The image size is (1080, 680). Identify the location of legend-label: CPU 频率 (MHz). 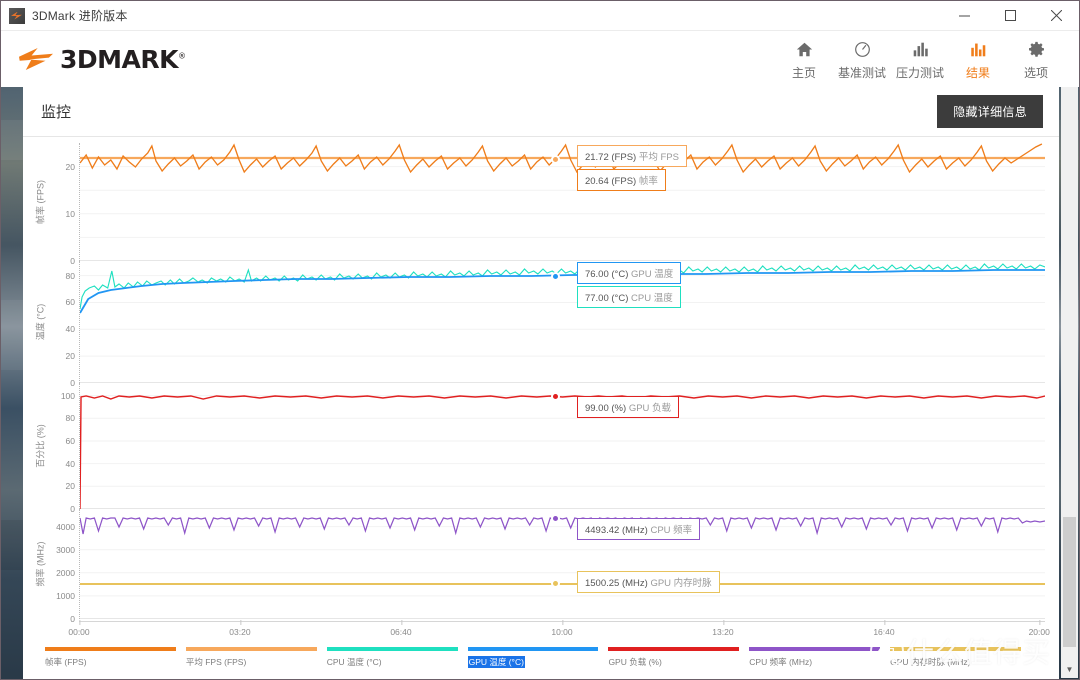
(781, 662).